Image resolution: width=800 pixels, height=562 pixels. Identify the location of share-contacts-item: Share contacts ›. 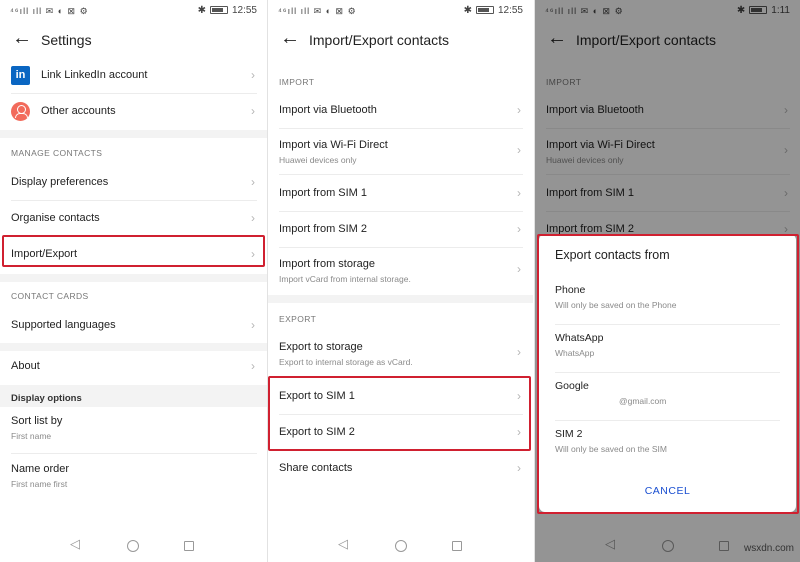
(401, 469).